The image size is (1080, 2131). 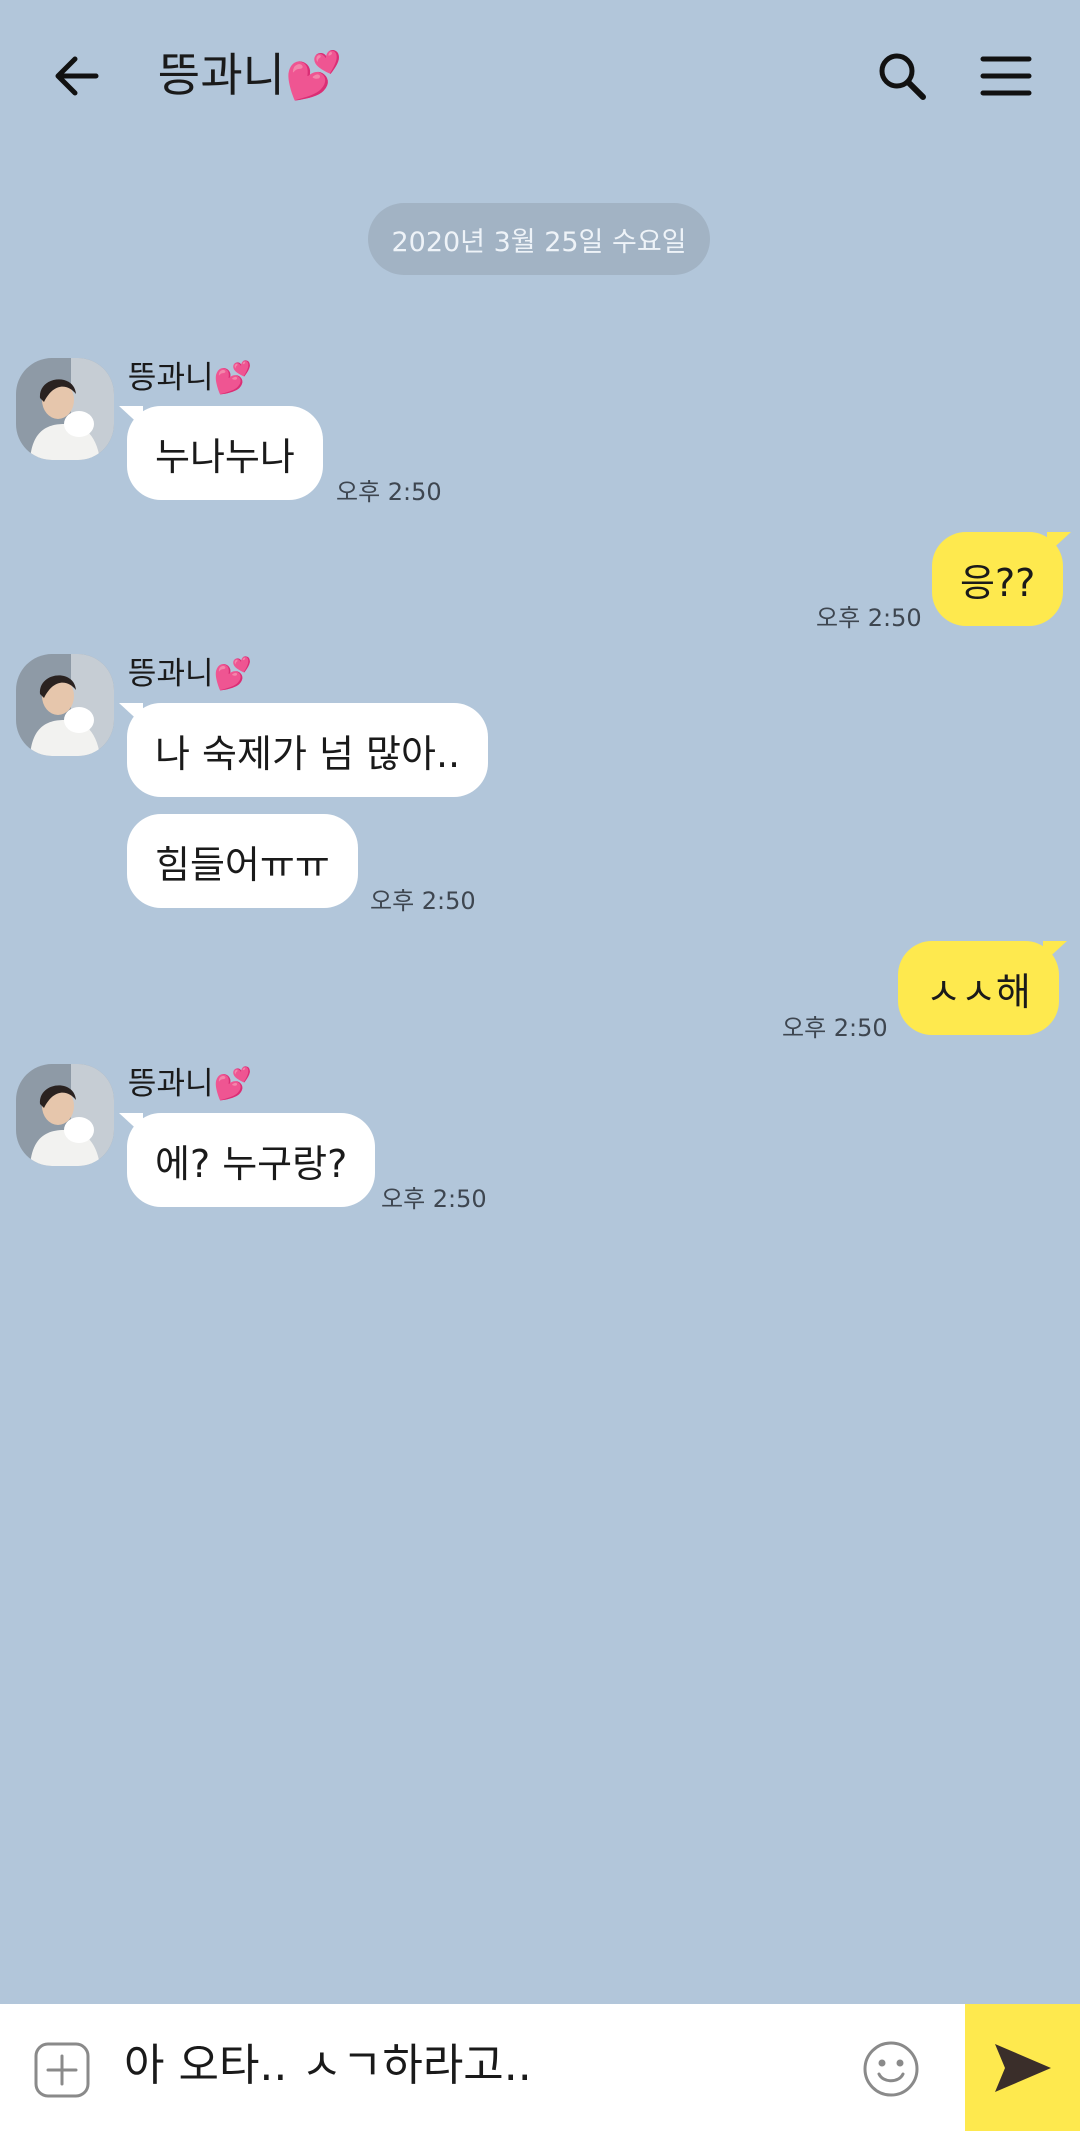 I want to click on message-text: 누나누나, so click(x=225, y=456).